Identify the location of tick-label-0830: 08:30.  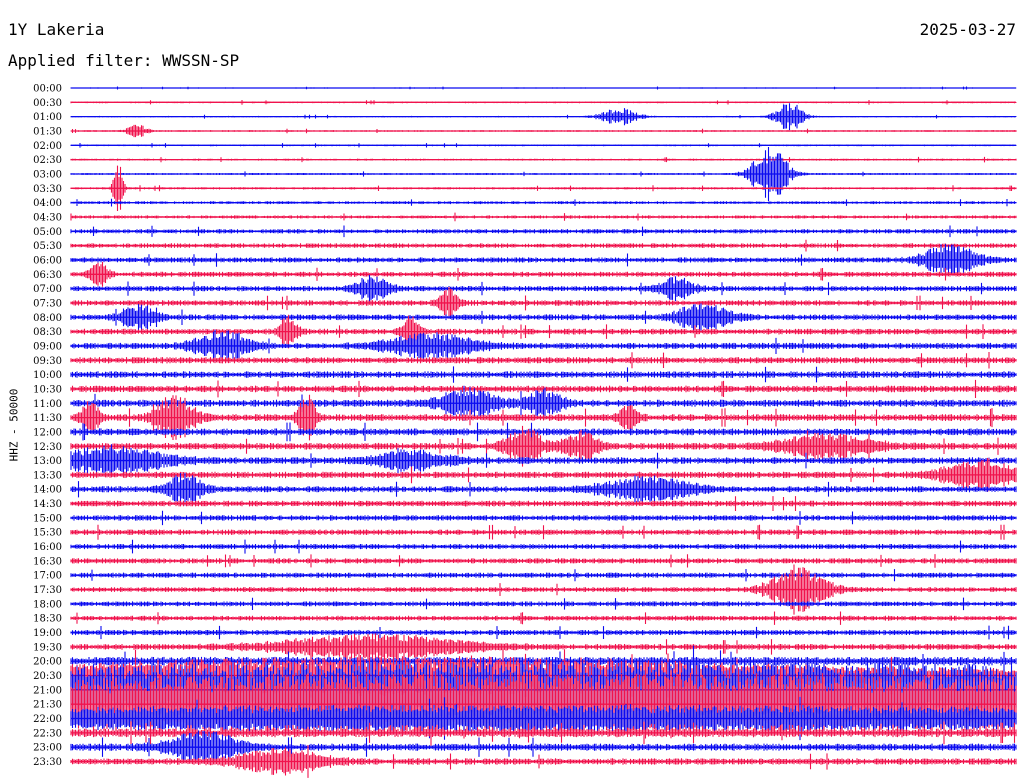
(47, 332).